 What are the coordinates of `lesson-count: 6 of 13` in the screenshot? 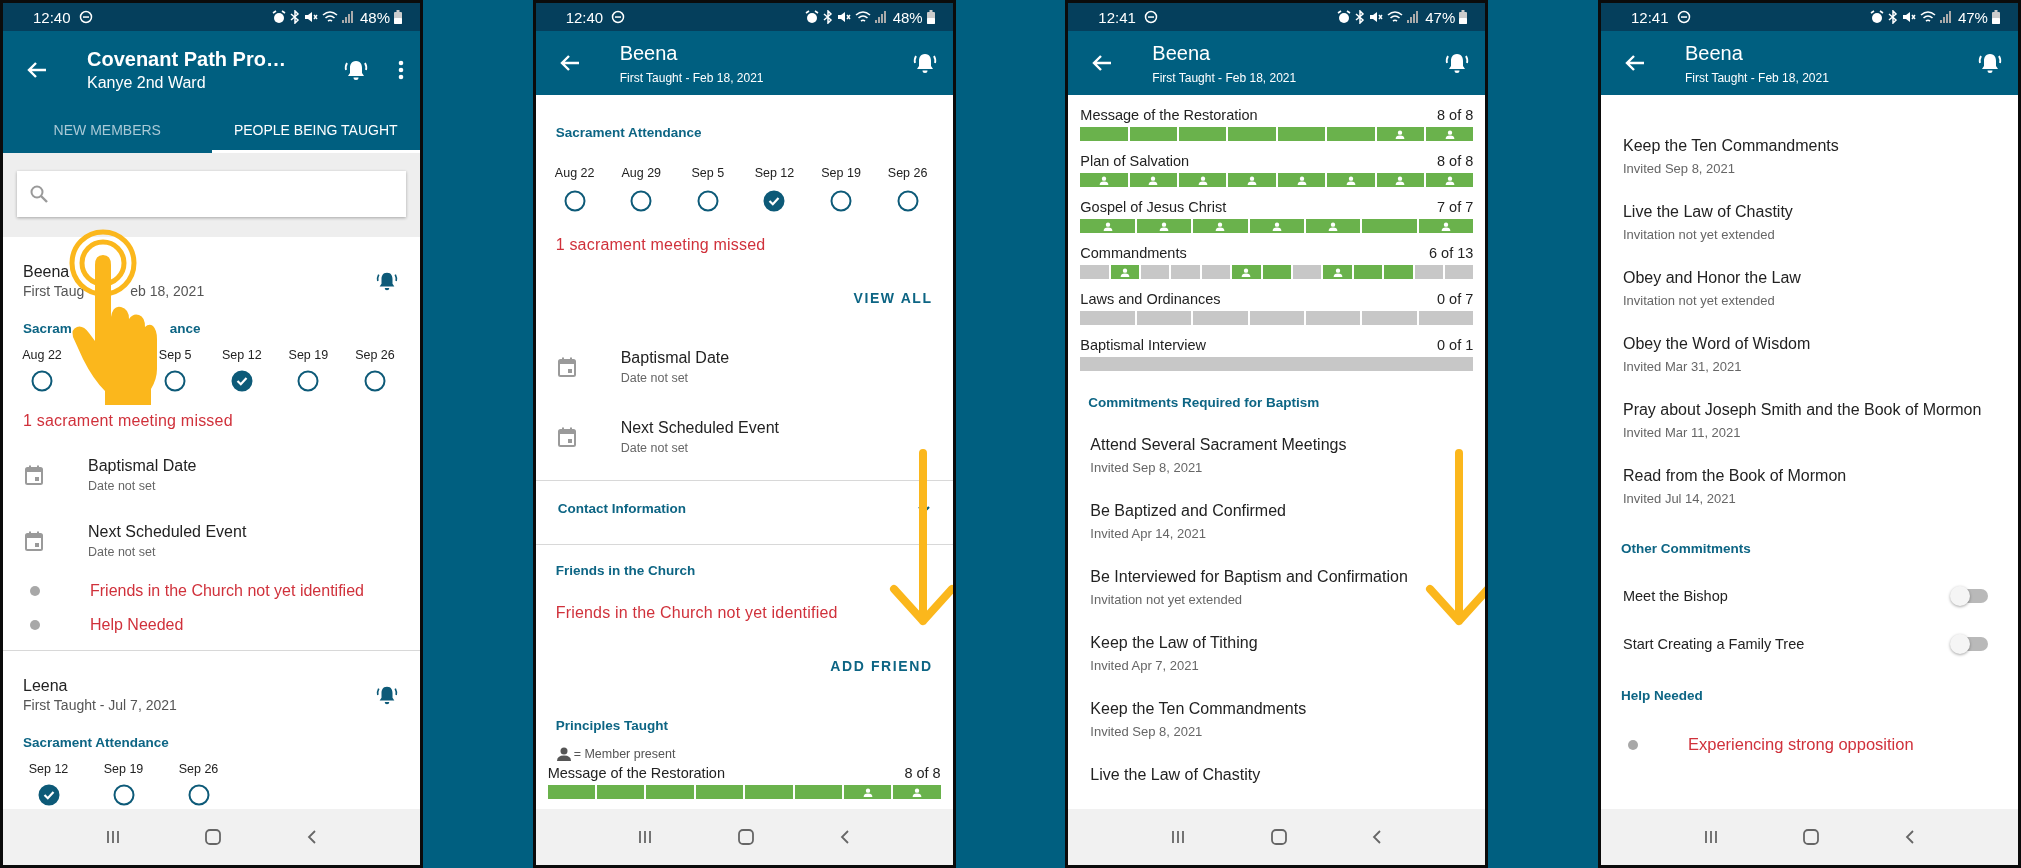 It's located at (1451, 253).